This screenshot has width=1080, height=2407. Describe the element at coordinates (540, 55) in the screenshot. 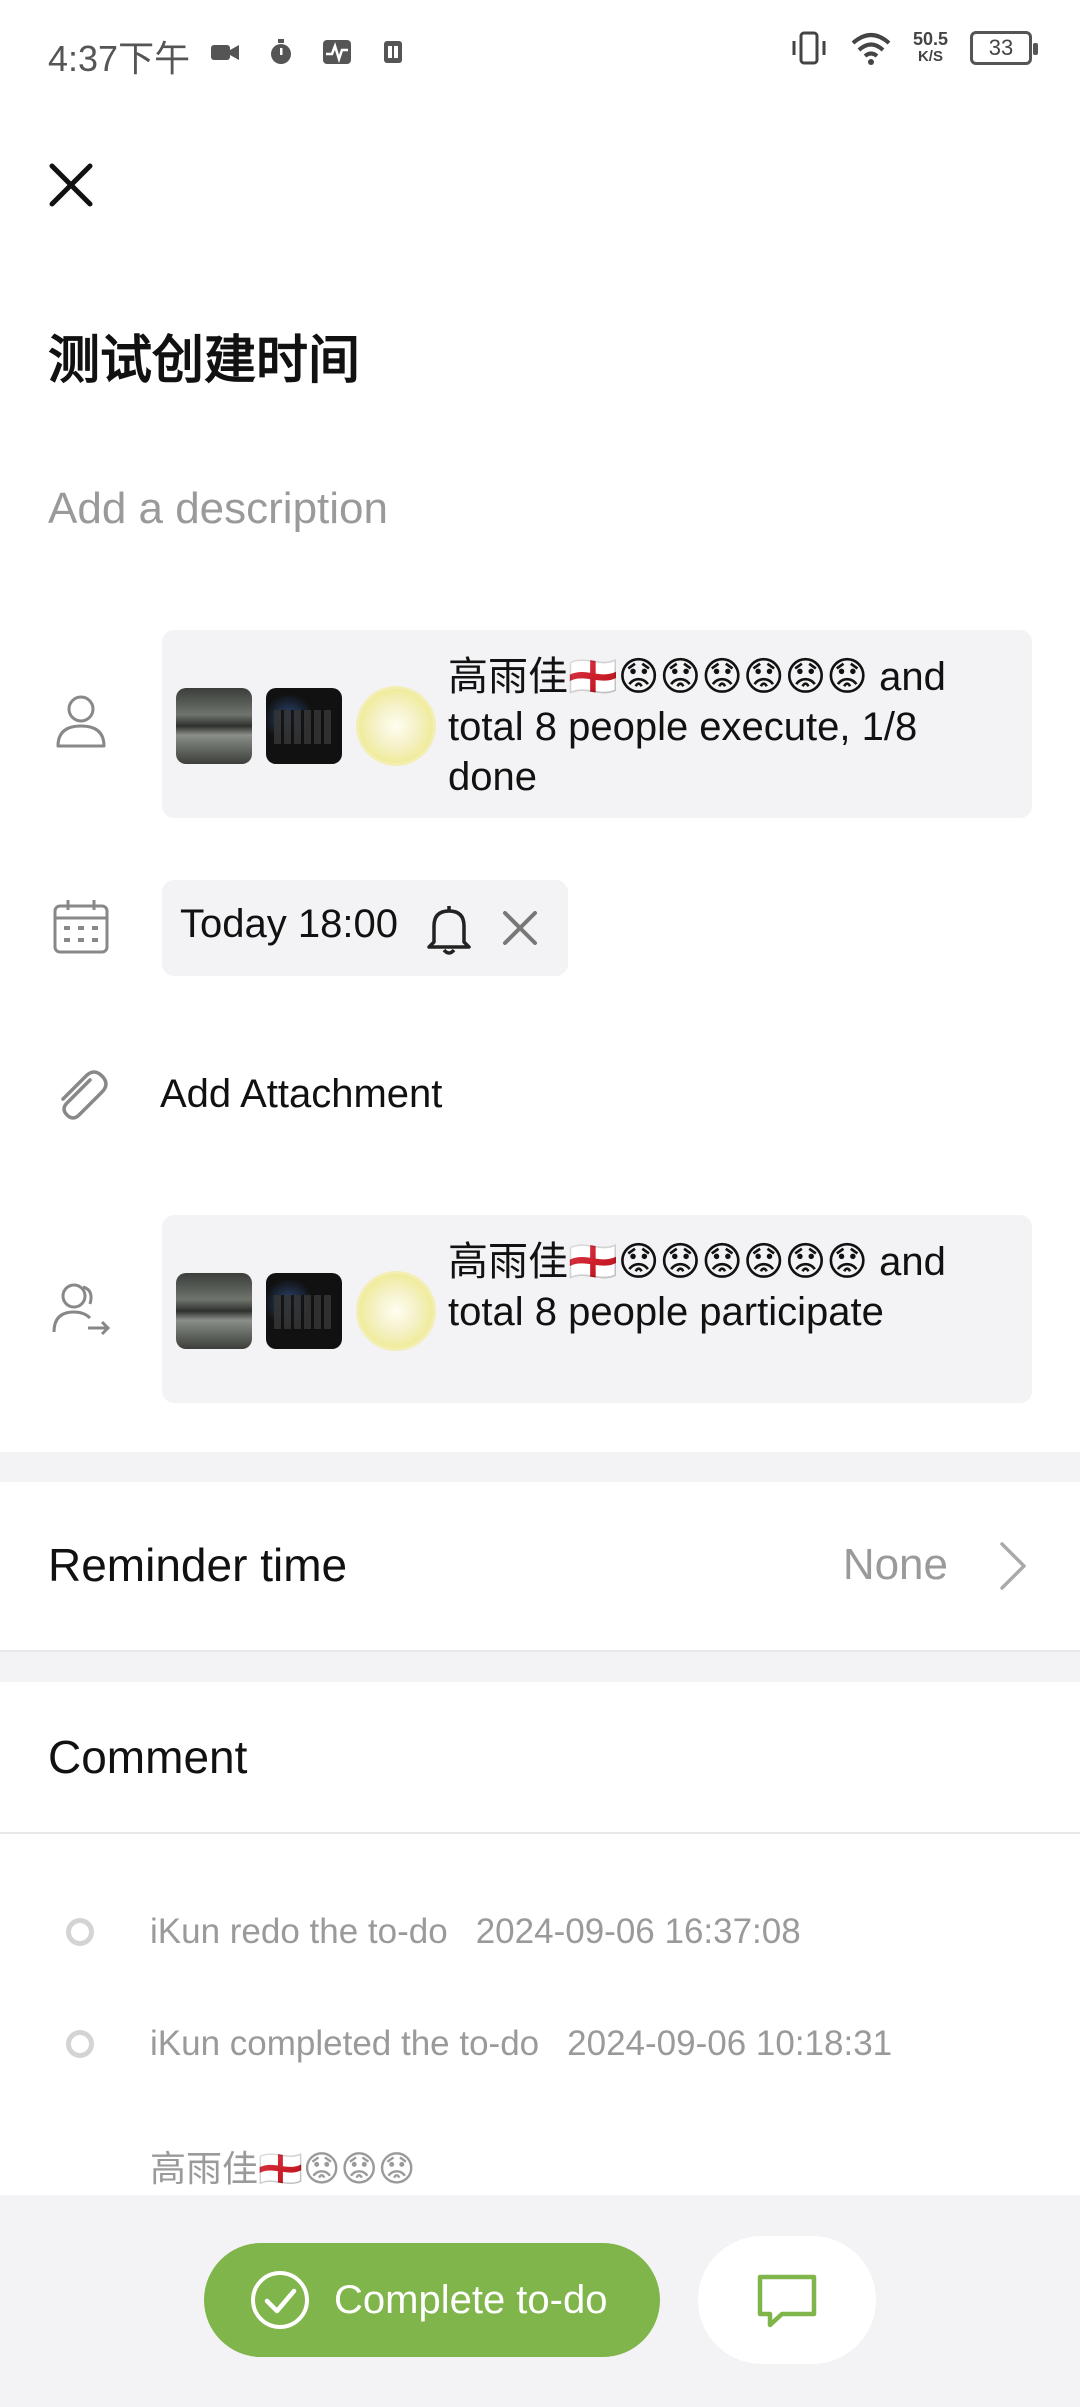

I see `status-bar: 4:37下午 50.5 K/S 33` at that location.